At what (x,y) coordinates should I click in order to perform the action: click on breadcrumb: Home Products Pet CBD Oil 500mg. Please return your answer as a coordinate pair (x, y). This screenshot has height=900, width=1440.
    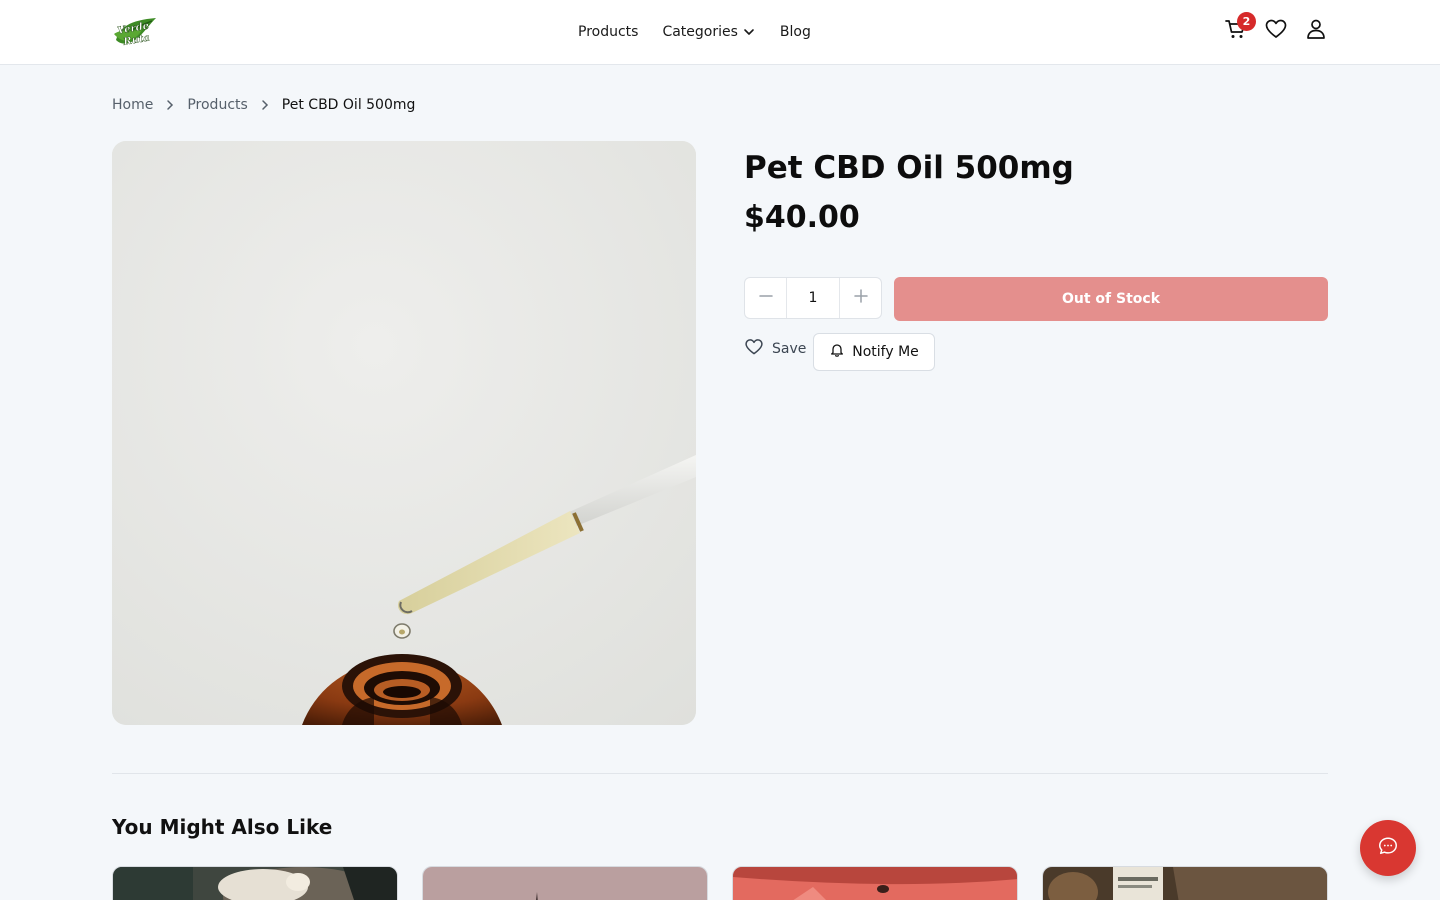
    Looking at the image, I should click on (263, 105).